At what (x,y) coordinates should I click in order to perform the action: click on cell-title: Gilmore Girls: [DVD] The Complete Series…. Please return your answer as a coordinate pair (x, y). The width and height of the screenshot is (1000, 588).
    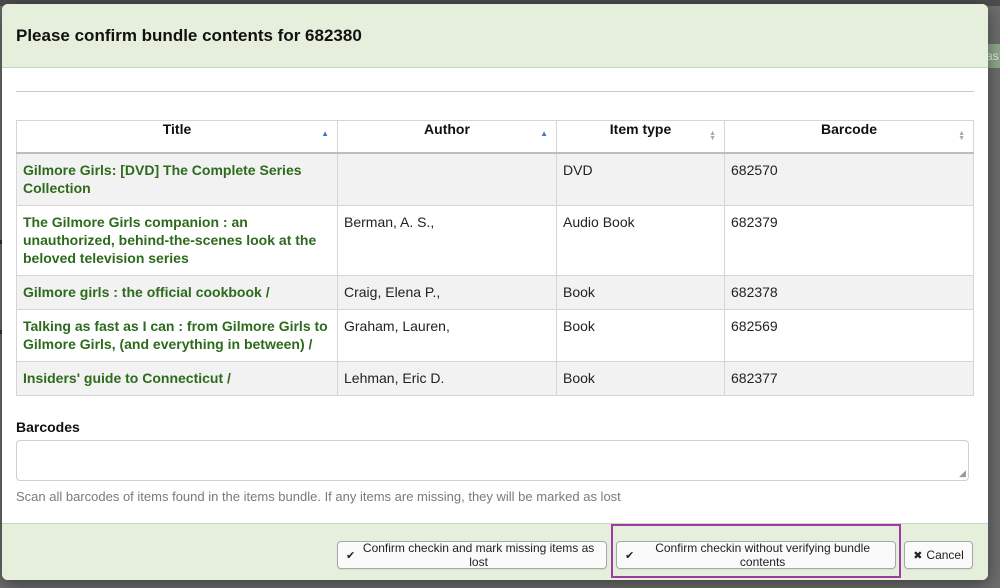
    Looking at the image, I should click on (177, 179).